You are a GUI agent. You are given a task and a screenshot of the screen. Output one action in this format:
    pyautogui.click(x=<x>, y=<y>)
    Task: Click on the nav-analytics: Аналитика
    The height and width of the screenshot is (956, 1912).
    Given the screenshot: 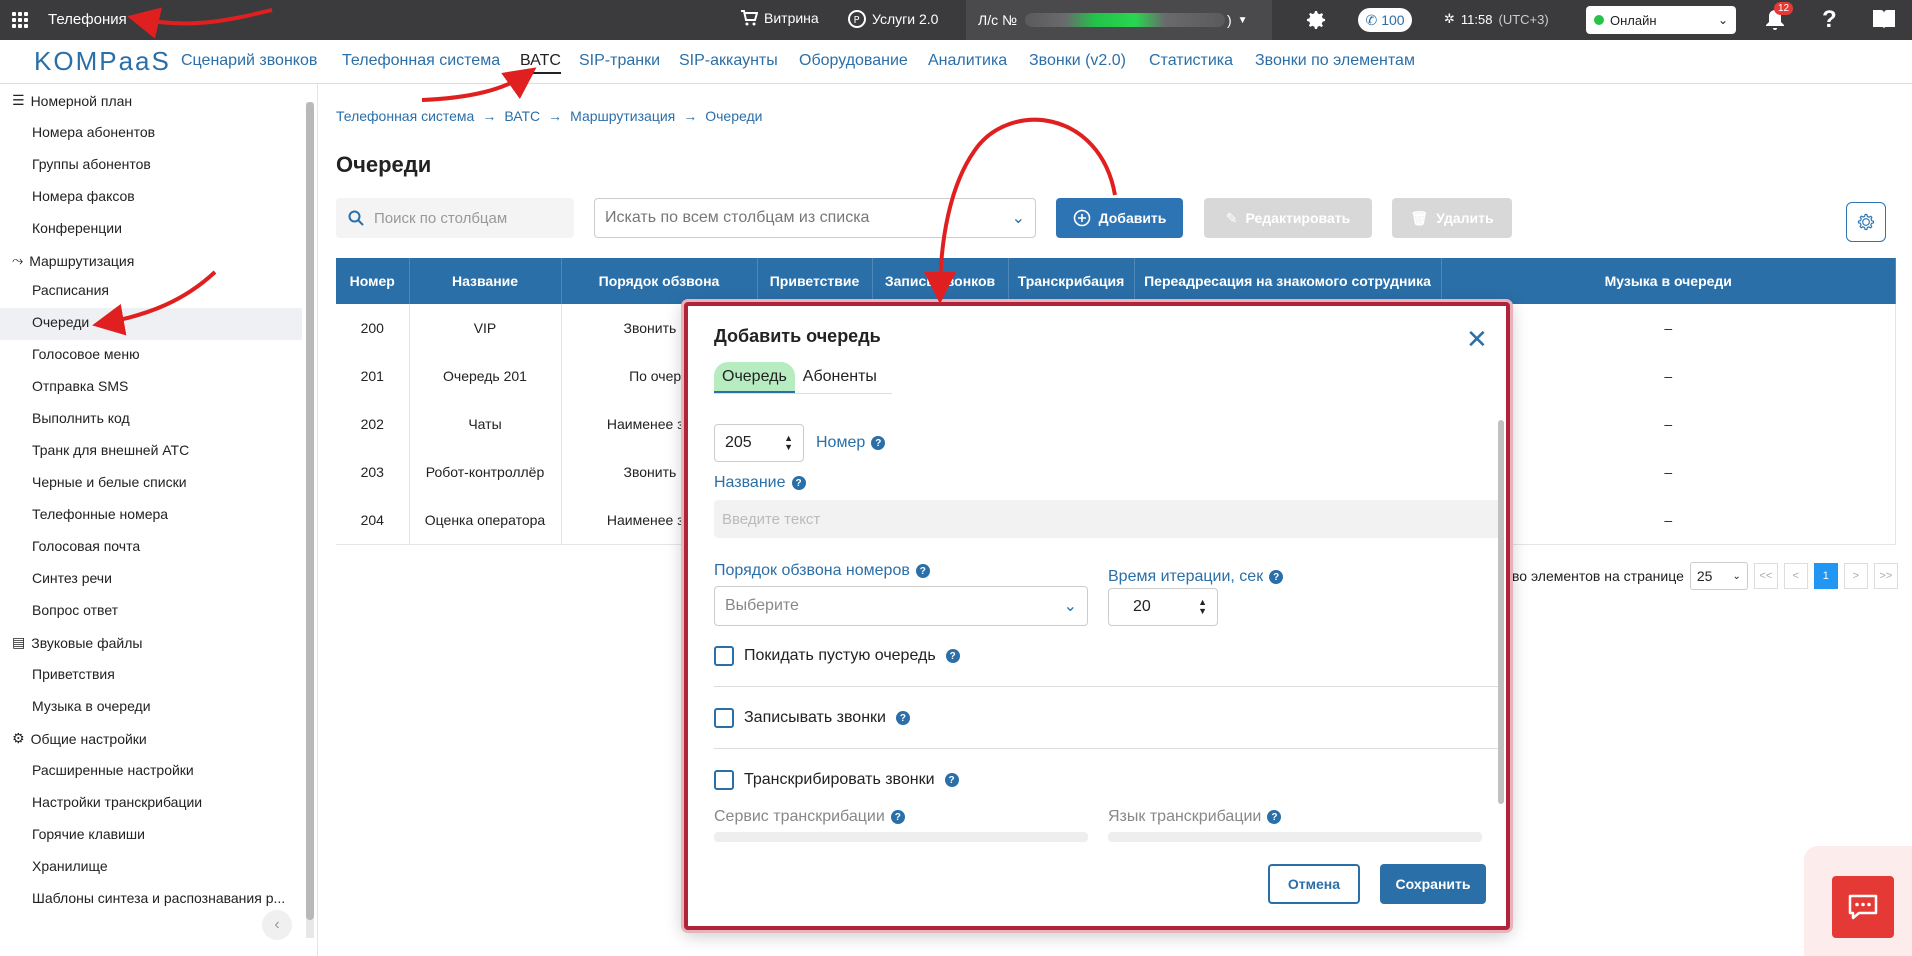 What is the action you would take?
    pyautogui.click(x=967, y=61)
    